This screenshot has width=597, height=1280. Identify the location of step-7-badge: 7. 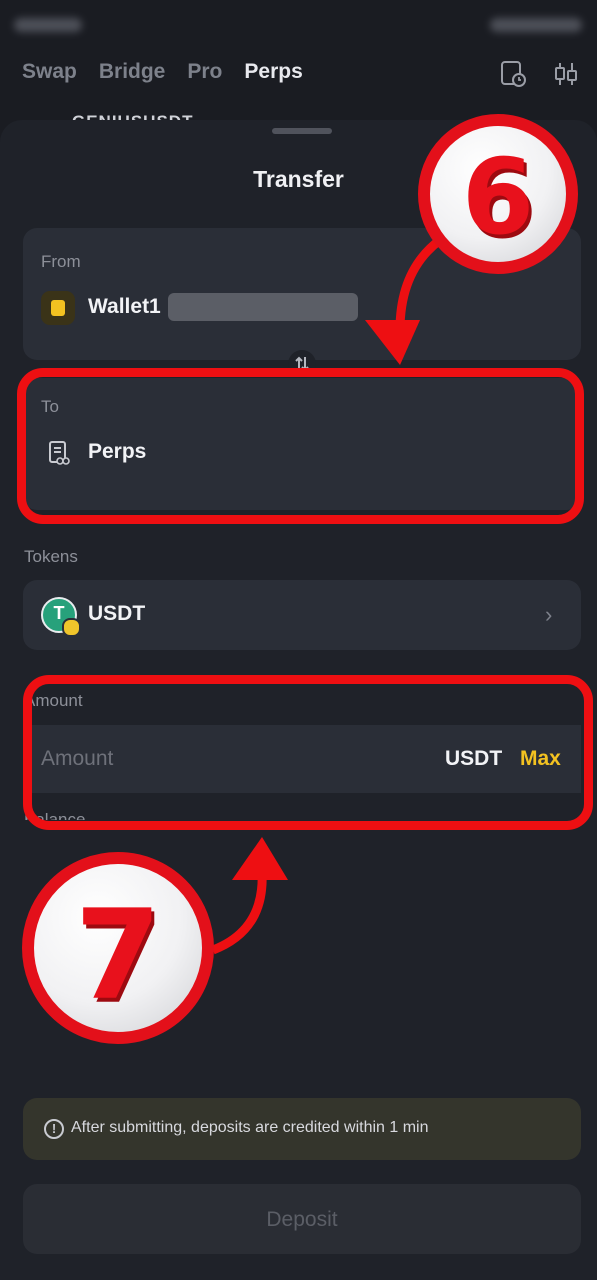
(118, 948).